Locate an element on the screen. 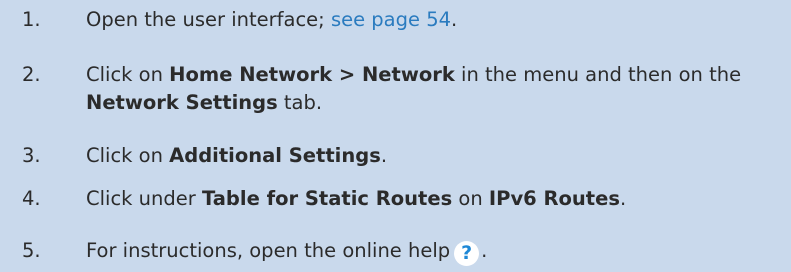 The width and height of the screenshot is (791, 272). step-text-part: in the menu and then on the is located at coordinates (598, 74).